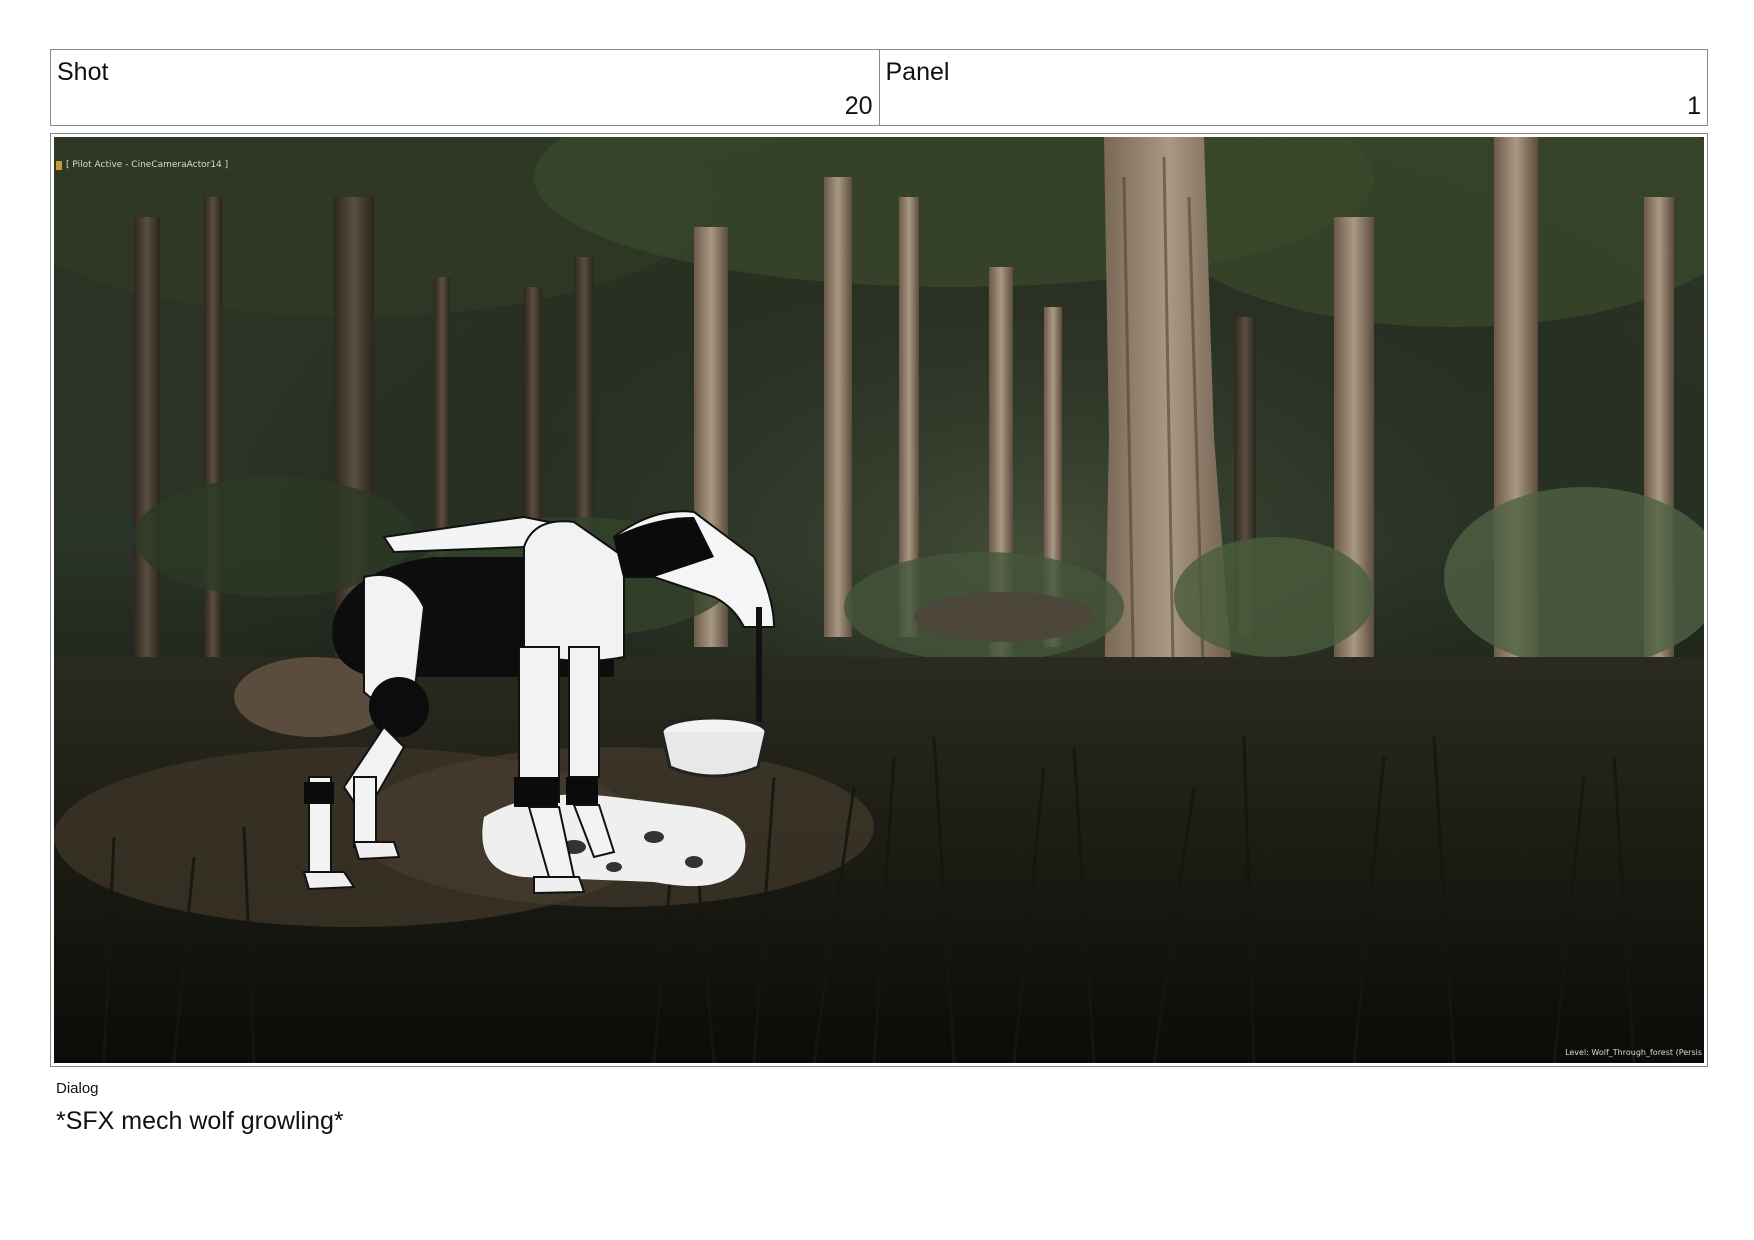 Image resolution: width=1754 pixels, height=1240 pixels. What do you see at coordinates (858, 106) in the screenshot?
I see `shot-number: 20` at bounding box center [858, 106].